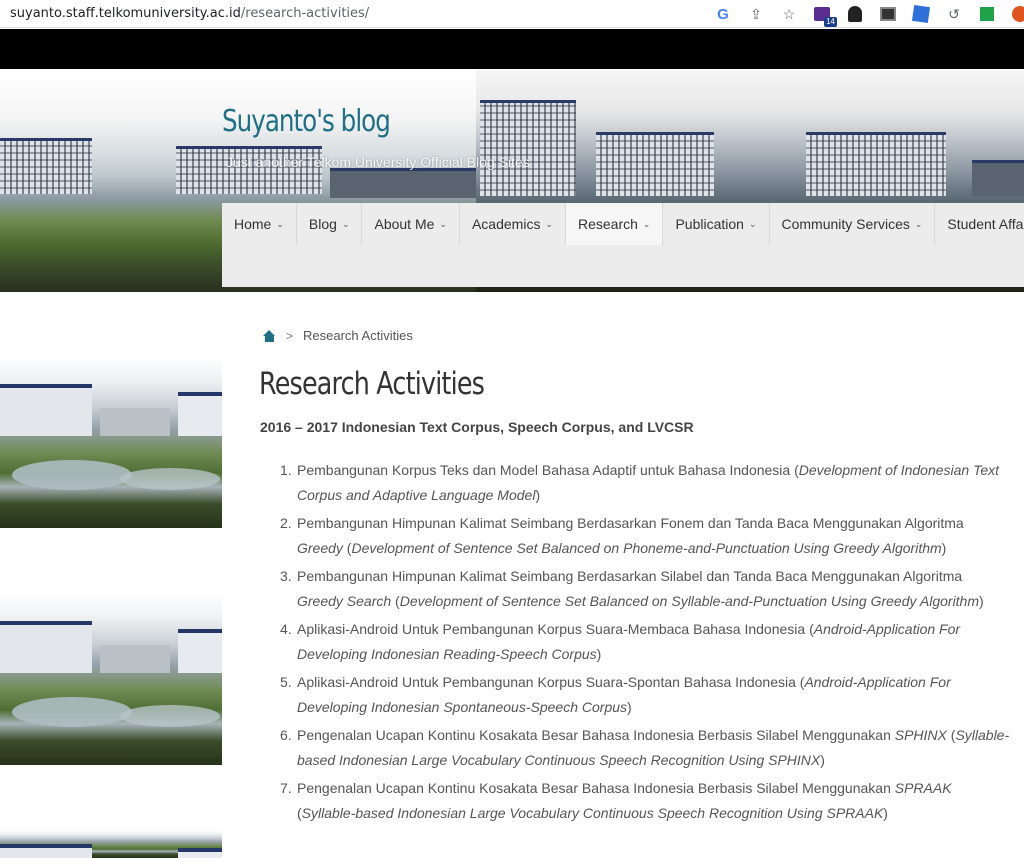 The image size is (1024, 858). What do you see at coordinates (286, 735) in the screenshot?
I see `list-item-number: 6.` at bounding box center [286, 735].